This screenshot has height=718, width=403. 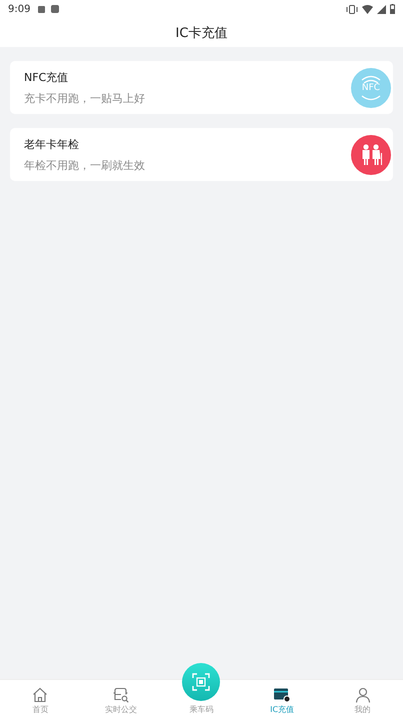 What do you see at coordinates (371, 88) in the screenshot?
I see `nfc-icon: NFC` at bounding box center [371, 88].